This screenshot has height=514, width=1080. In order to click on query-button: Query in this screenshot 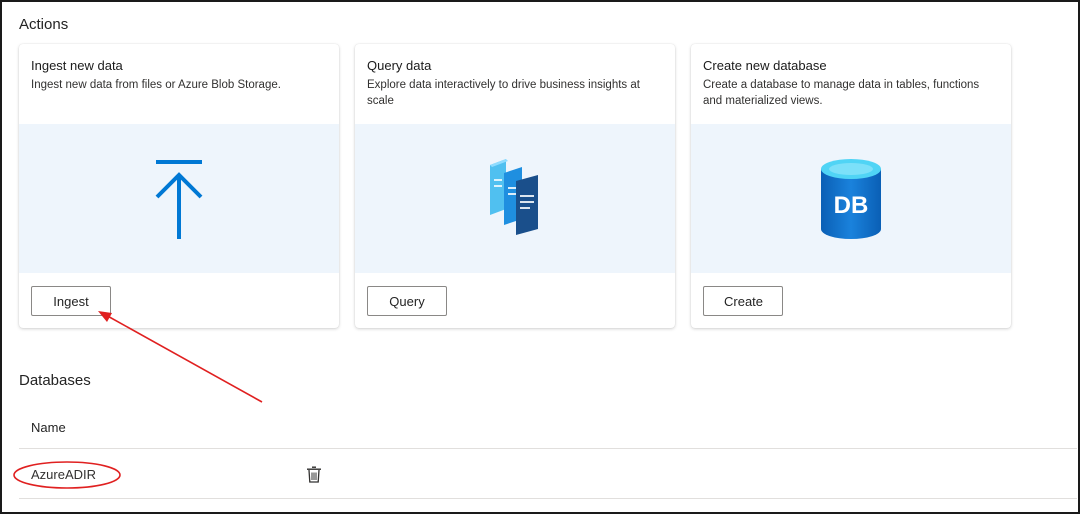, I will do `click(407, 301)`.